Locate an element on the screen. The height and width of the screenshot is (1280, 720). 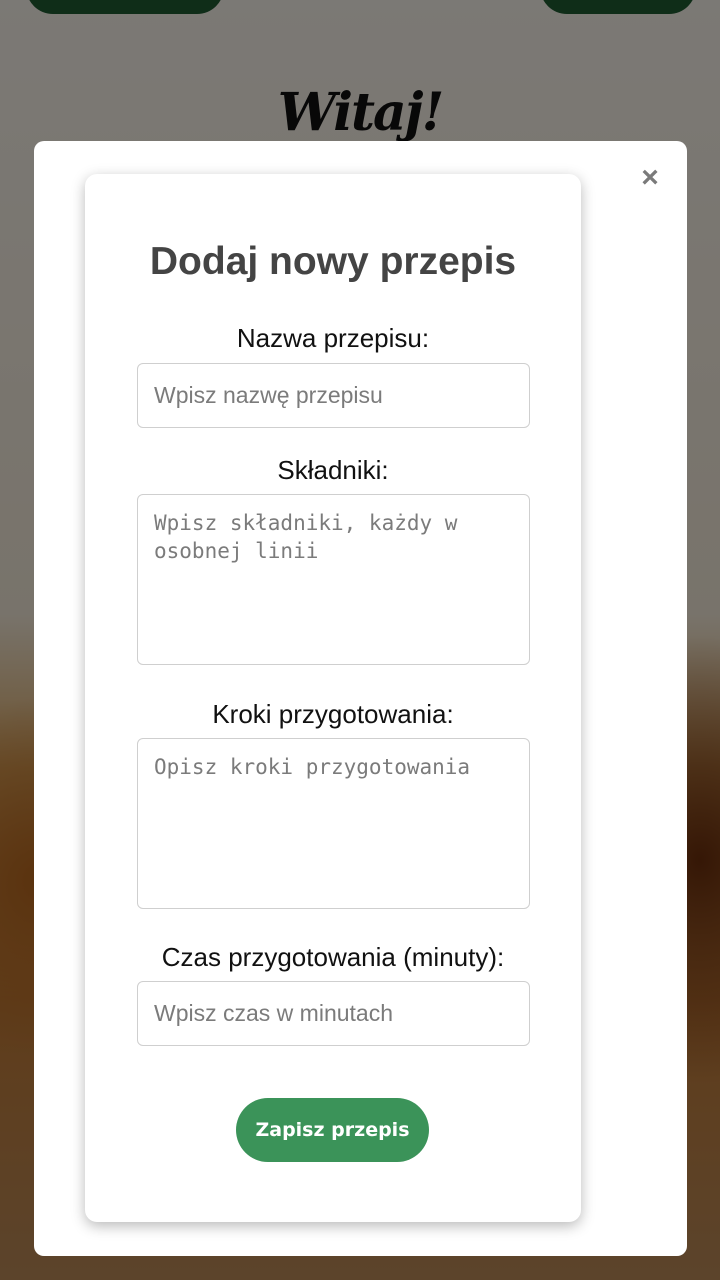
recipe-name-input is located at coordinates (333, 395).